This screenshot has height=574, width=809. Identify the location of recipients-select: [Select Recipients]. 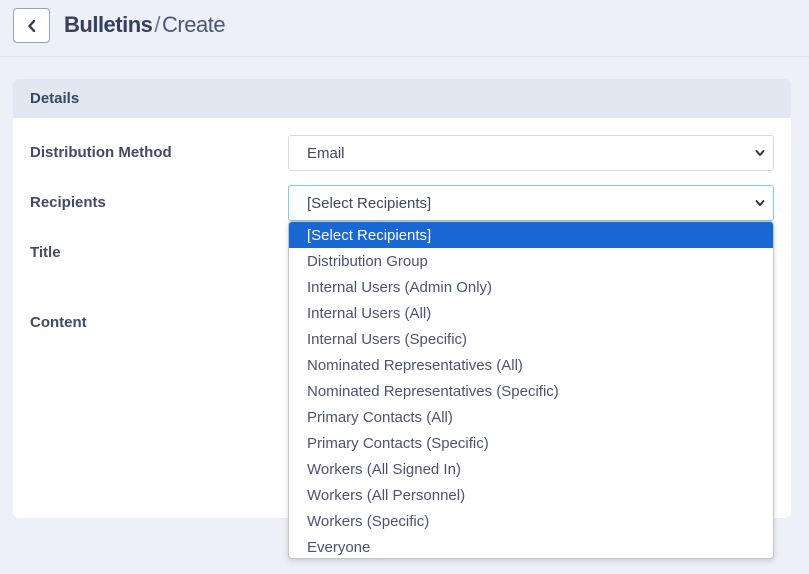
(531, 203).